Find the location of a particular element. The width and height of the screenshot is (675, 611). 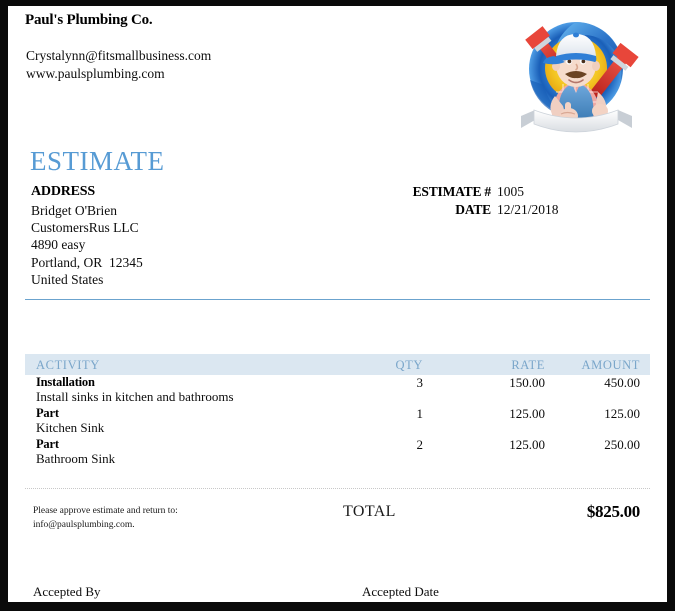

line-item-qty: 1 is located at coordinates (420, 413).